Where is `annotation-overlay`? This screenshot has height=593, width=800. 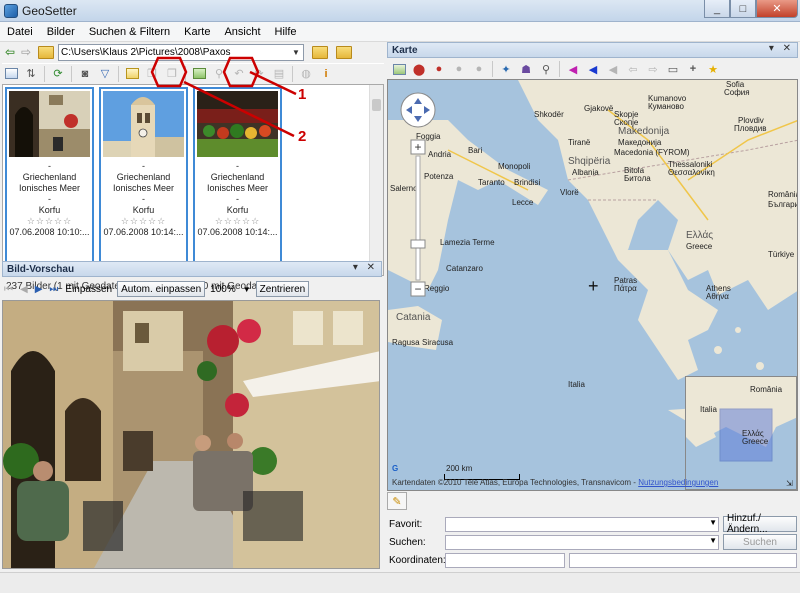
annotation-overlay is located at coordinates (223, 97).